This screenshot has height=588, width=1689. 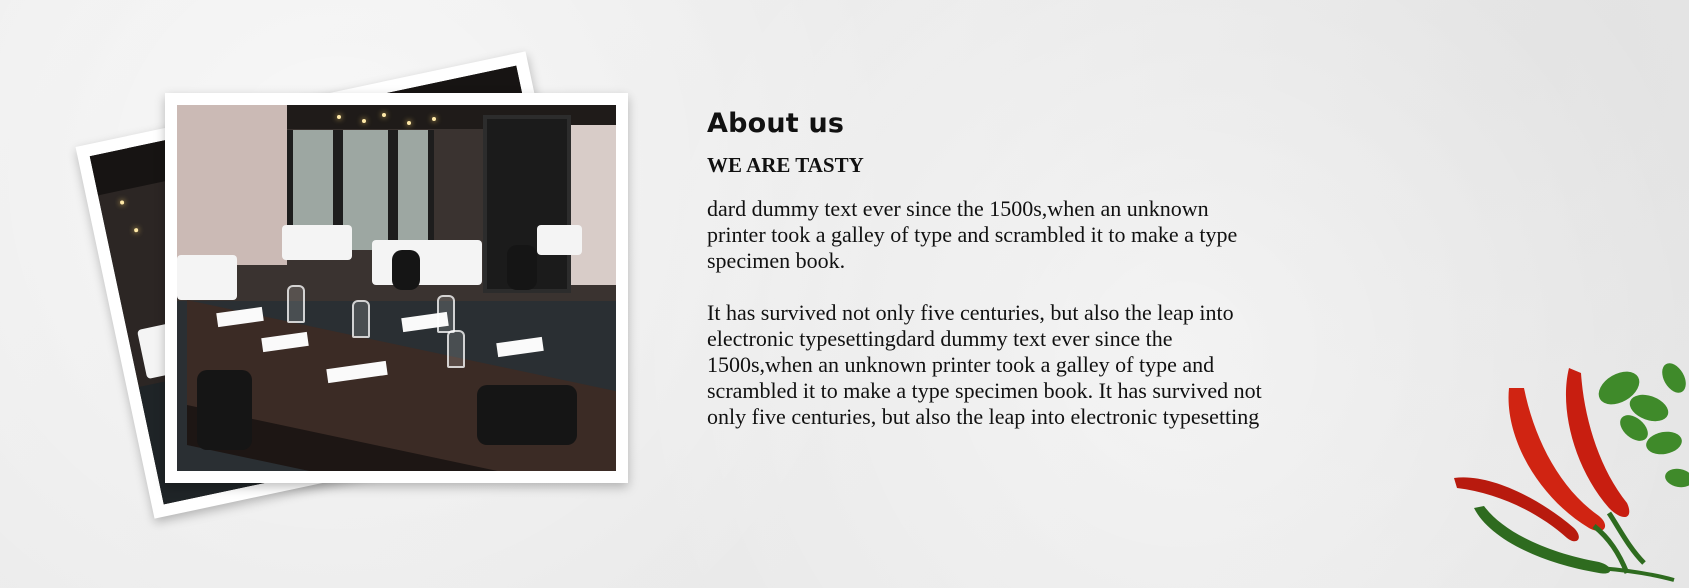 What do you see at coordinates (776, 123) in the screenshot?
I see `about-title: About us` at bounding box center [776, 123].